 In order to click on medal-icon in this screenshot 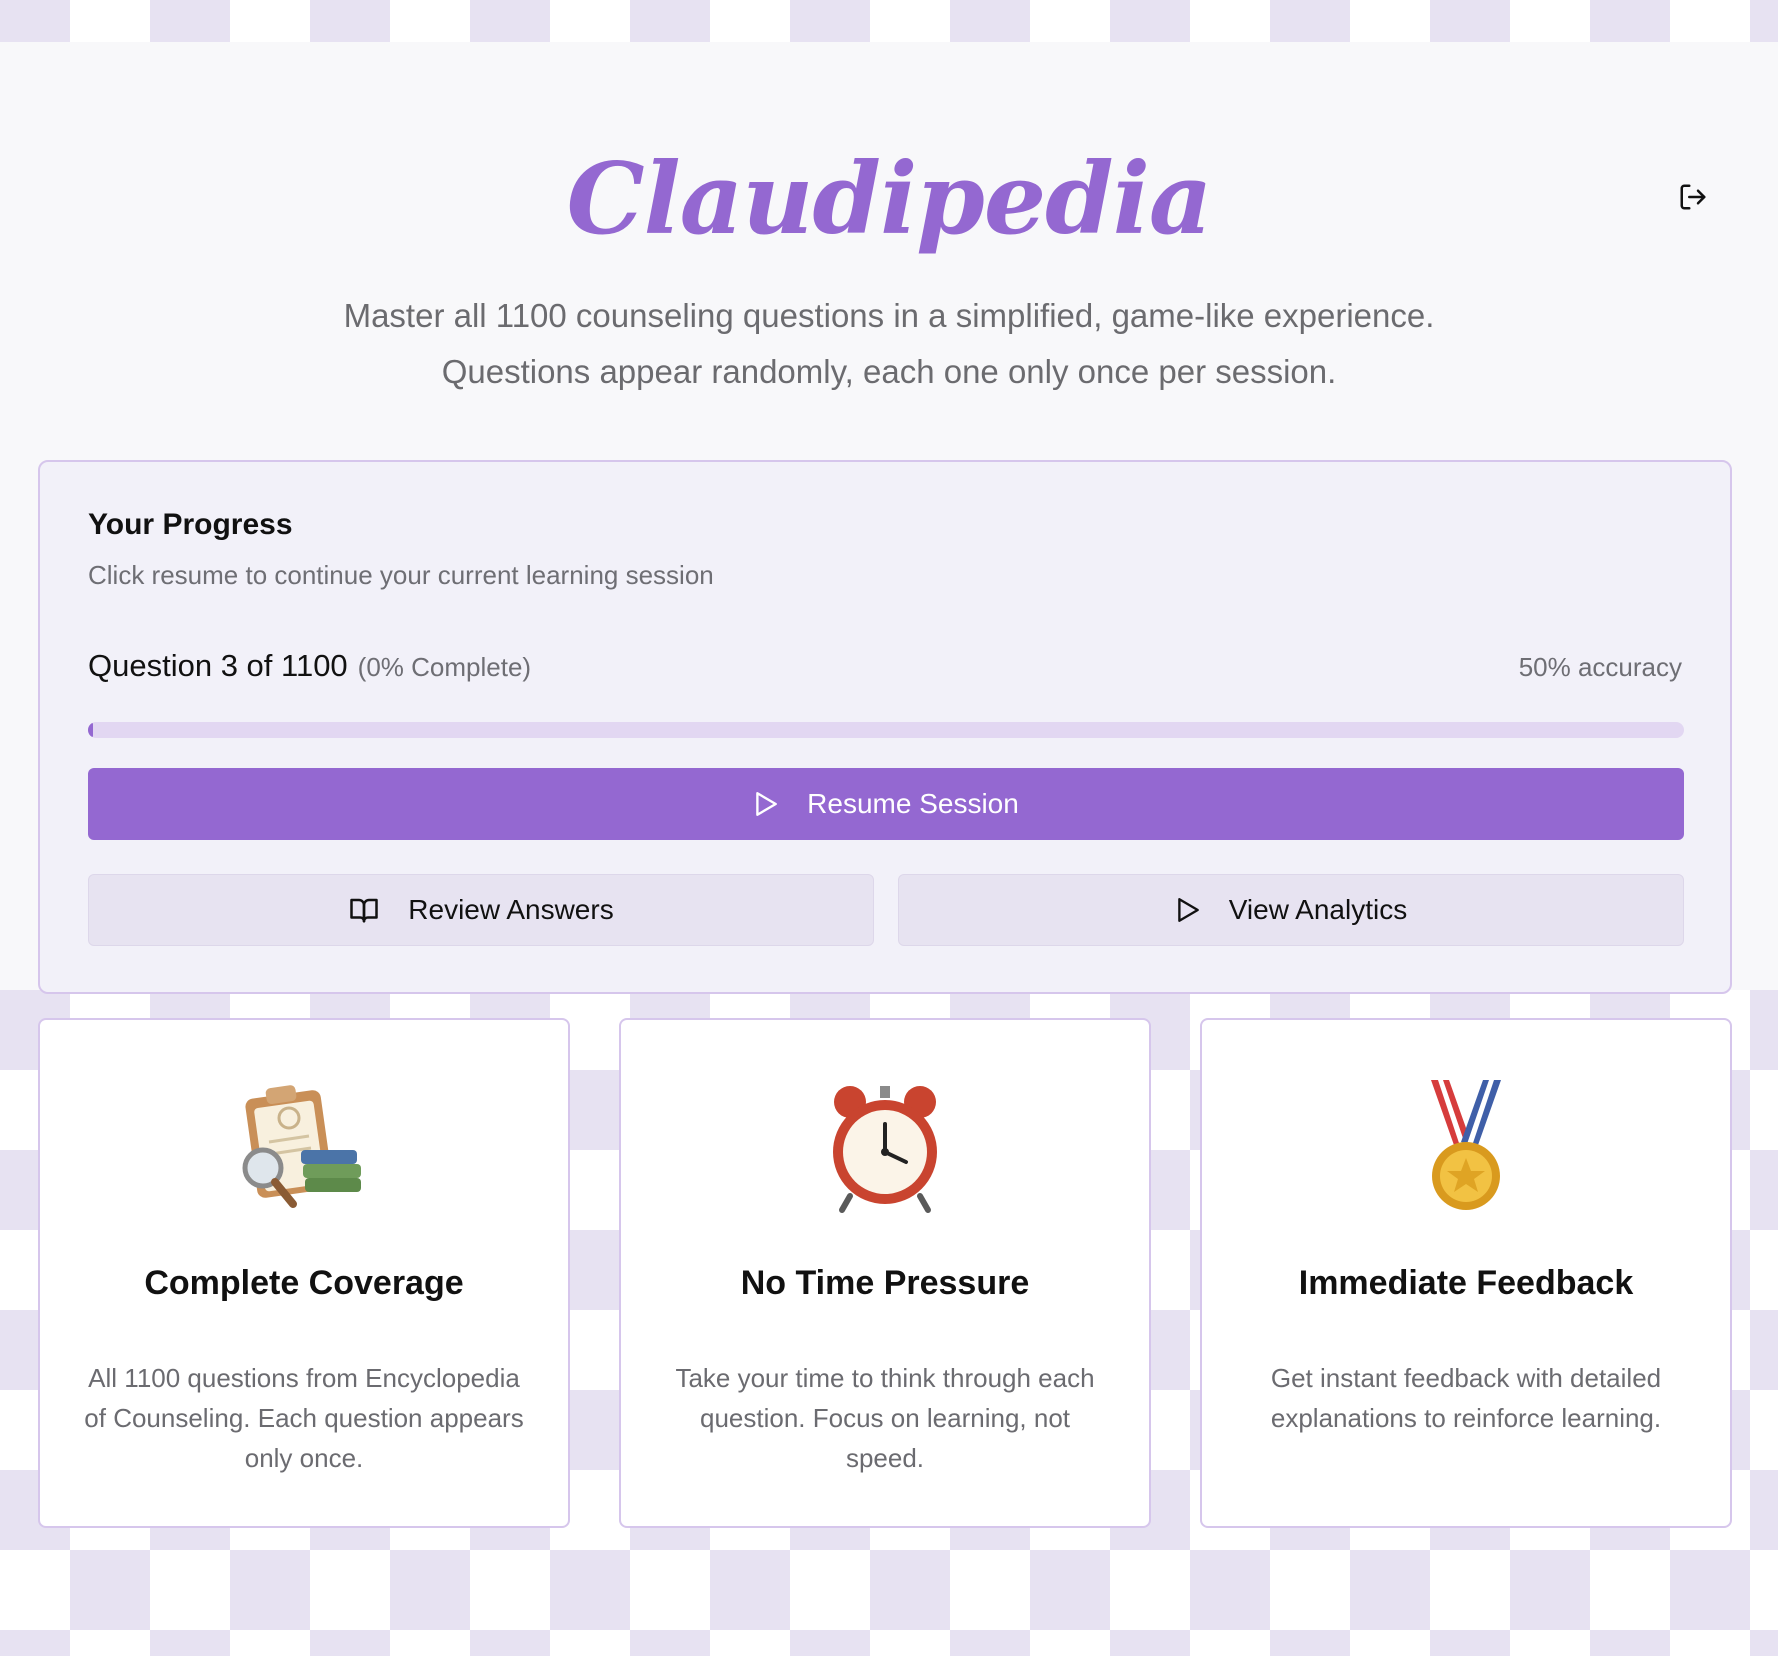, I will do `click(1466, 1147)`.